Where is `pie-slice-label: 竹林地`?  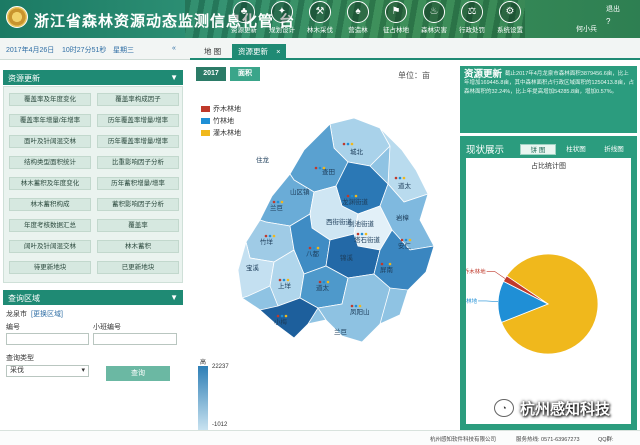 pie-slice-label: 竹林地 is located at coordinates (472, 301).